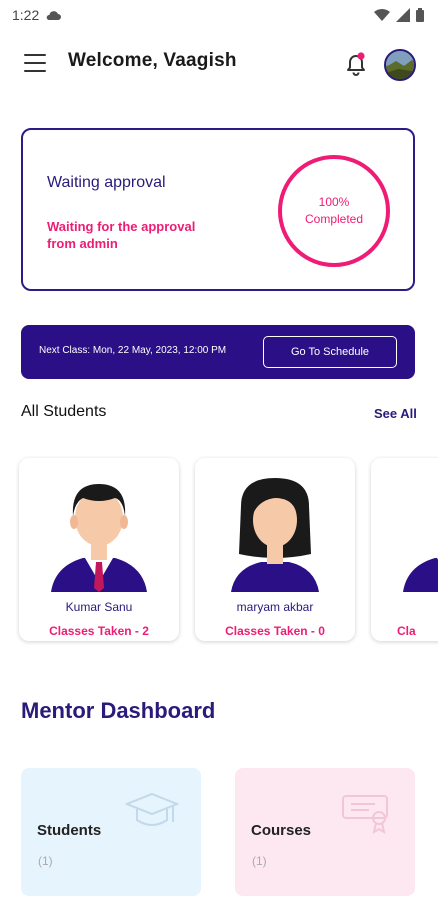  Describe the element at coordinates (121, 235) in the screenshot. I see `approval-subtitle: Waiting for the approval from admin` at that location.